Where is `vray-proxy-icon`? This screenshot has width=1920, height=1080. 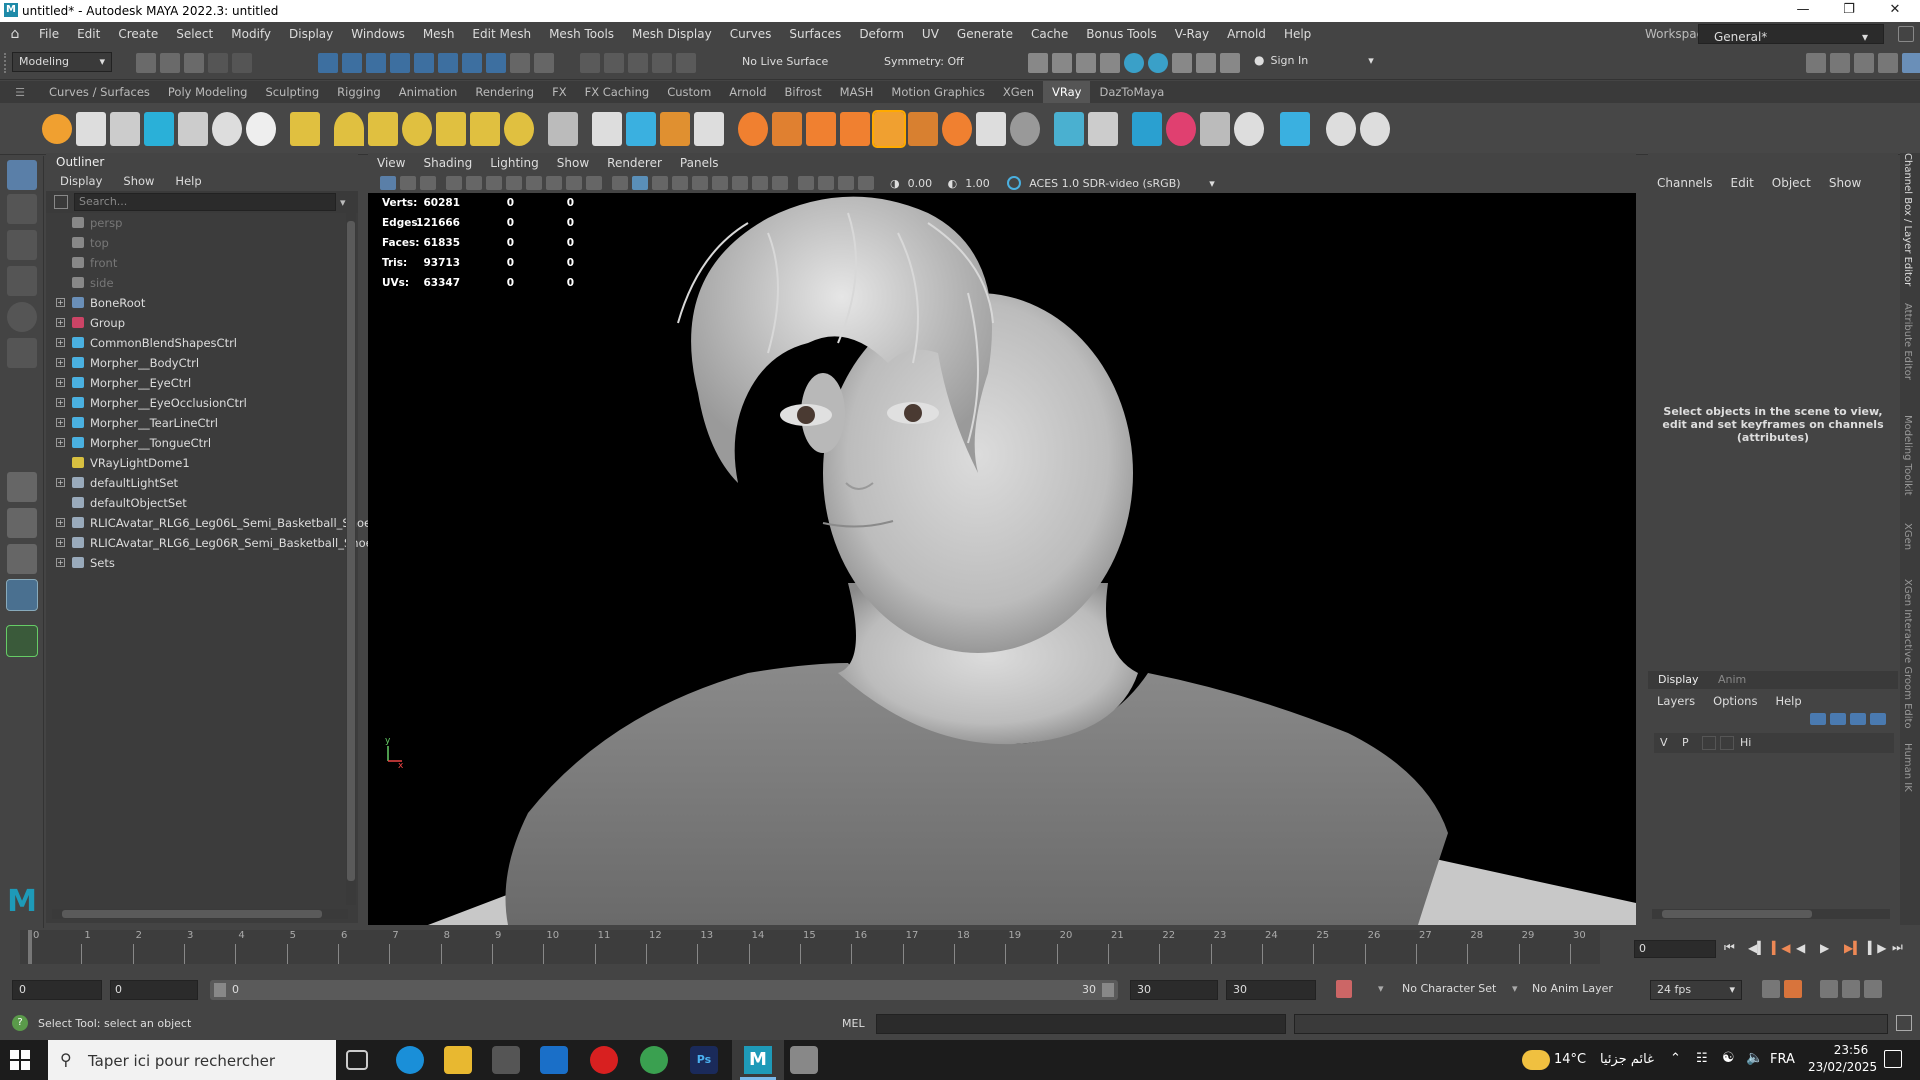
vray-proxy-icon is located at coordinates (607, 128).